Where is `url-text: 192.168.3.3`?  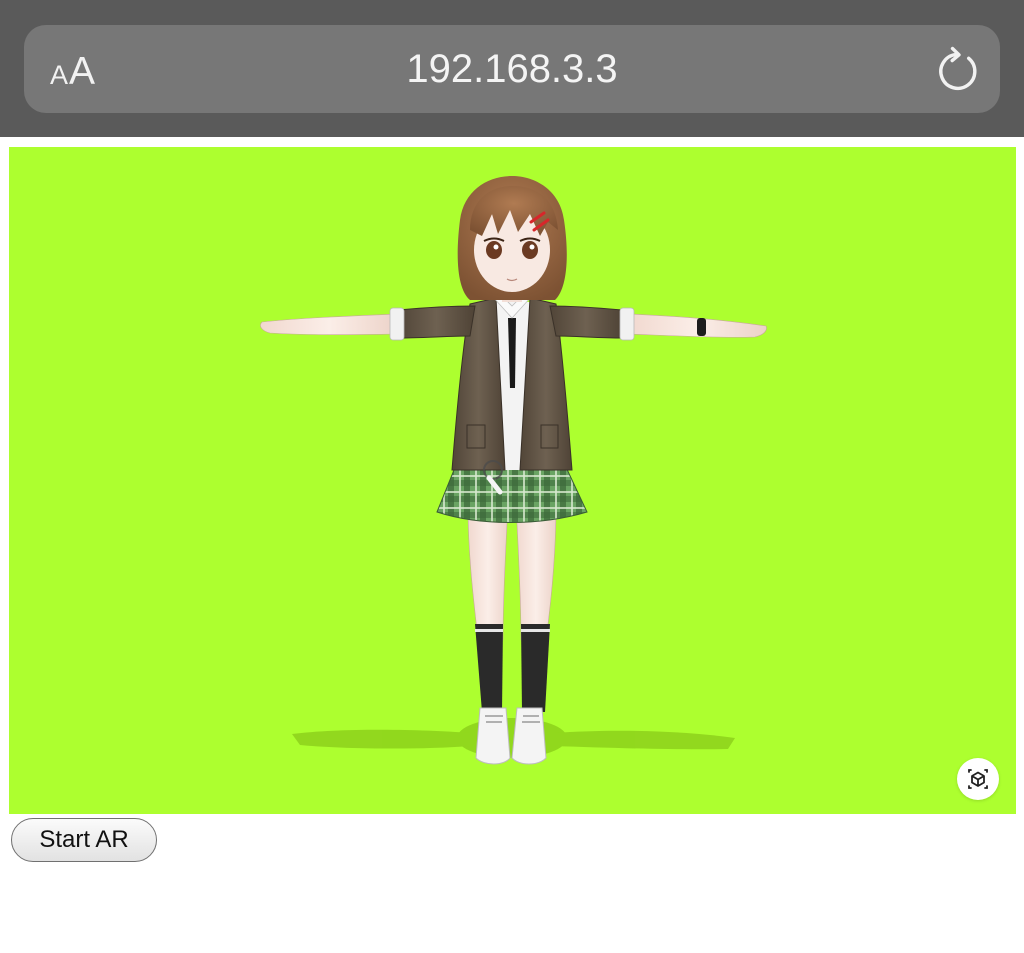 url-text: 192.168.3.3 is located at coordinates (512, 69).